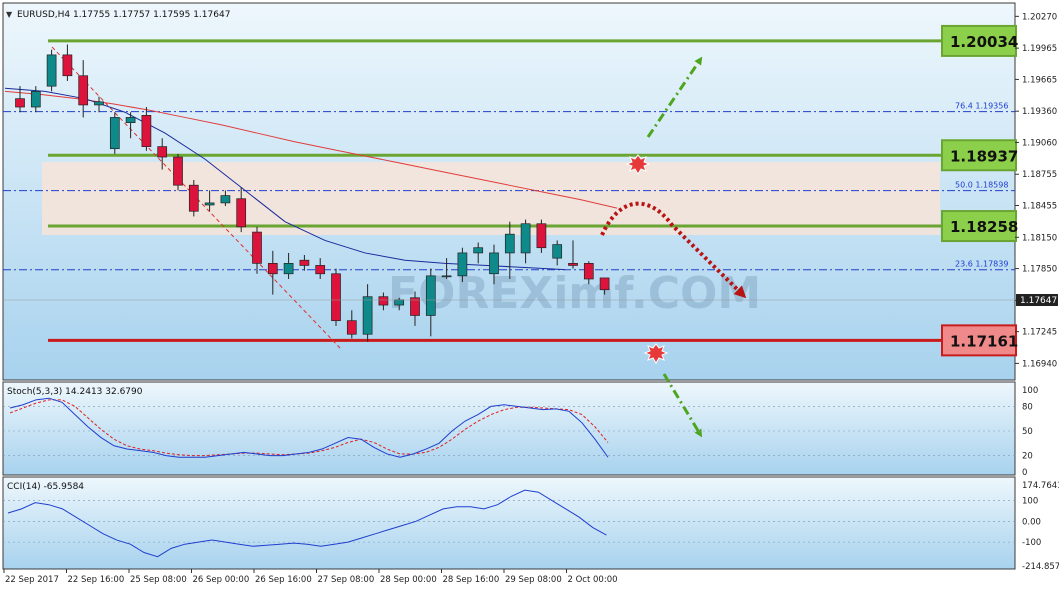 Image resolution: width=1059 pixels, height=589 pixels. What do you see at coordinates (32, 580) in the screenshot?
I see `time-tick-label: 22 Sep 2017` at bounding box center [32, 580].